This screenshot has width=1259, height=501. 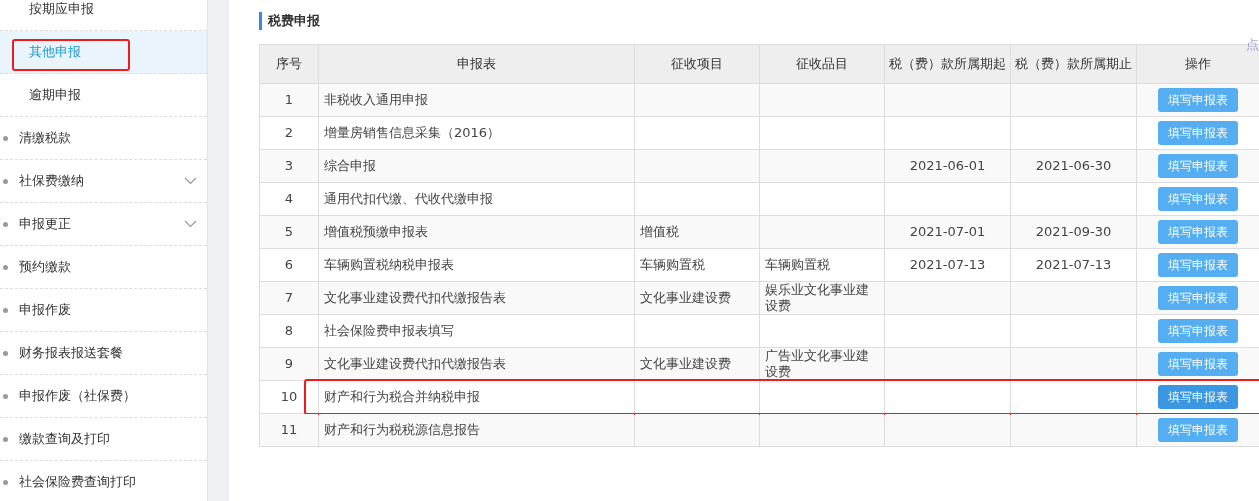 I want to click on table-cell: 9, so click(x=289, y=363).